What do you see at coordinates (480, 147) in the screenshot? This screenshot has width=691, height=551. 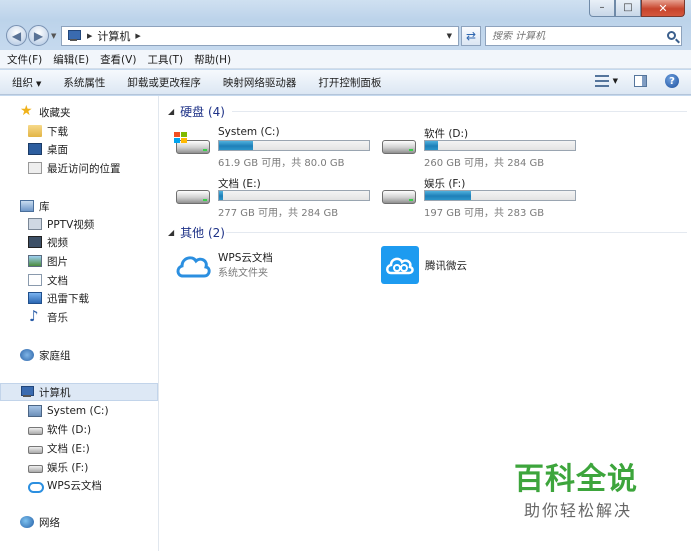 I see `drive-tile-software-d: 软件 (D:) 260 GB 可用，共 284 GB` at bounding box center [480, 147].